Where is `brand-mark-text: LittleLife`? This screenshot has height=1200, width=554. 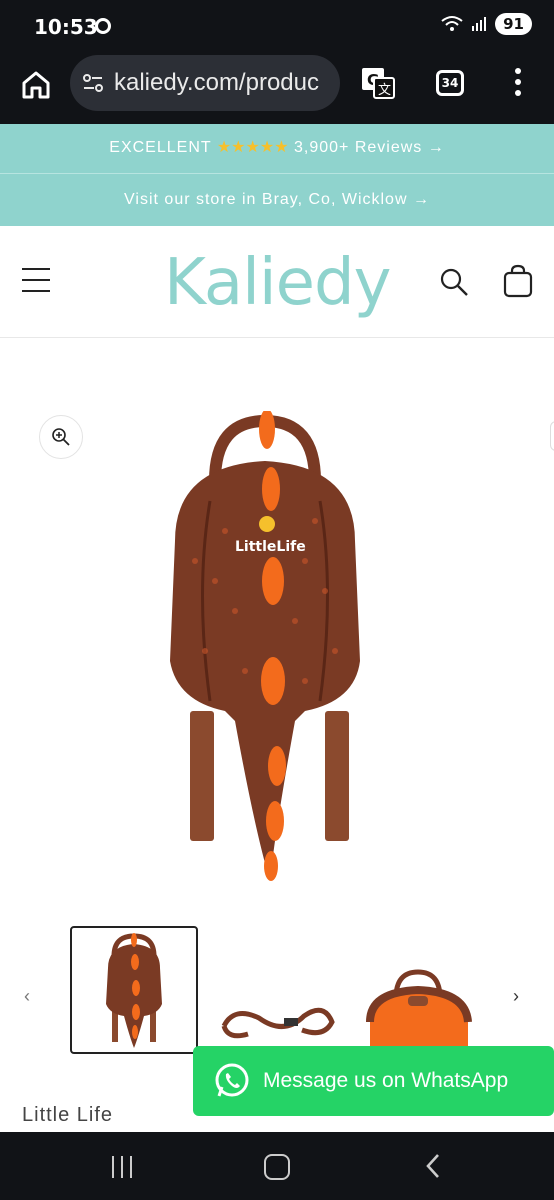
brand-mark-text: LittleLife is located at coordinates (270, 547).